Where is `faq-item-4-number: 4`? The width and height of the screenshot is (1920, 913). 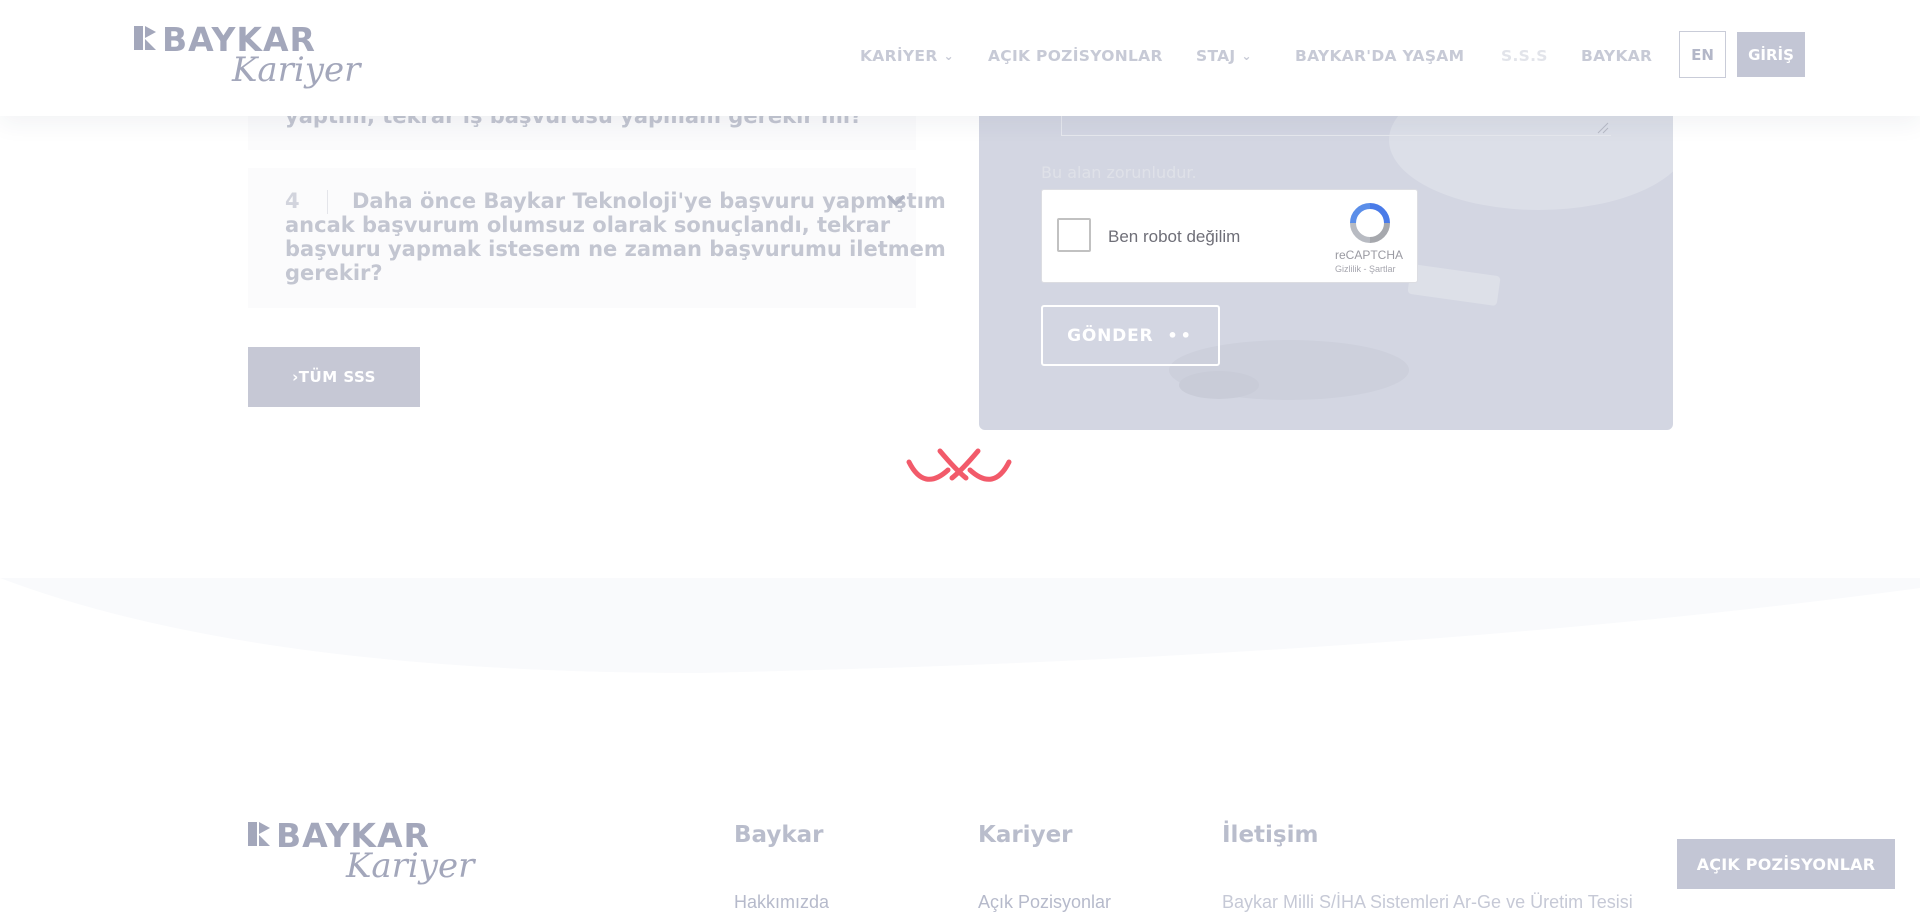
faq-item-4-number: 4 is located at coordinates (292, 201).